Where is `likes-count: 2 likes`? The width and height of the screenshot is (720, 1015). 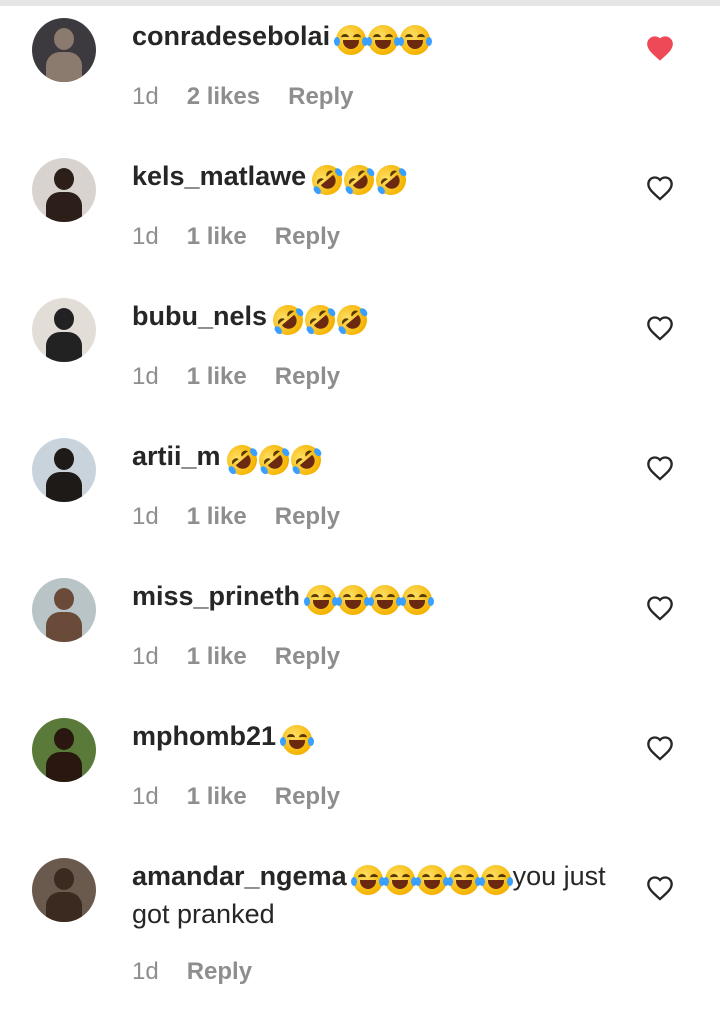
likes-count: 2 likes is located at coordinates (223, 96).